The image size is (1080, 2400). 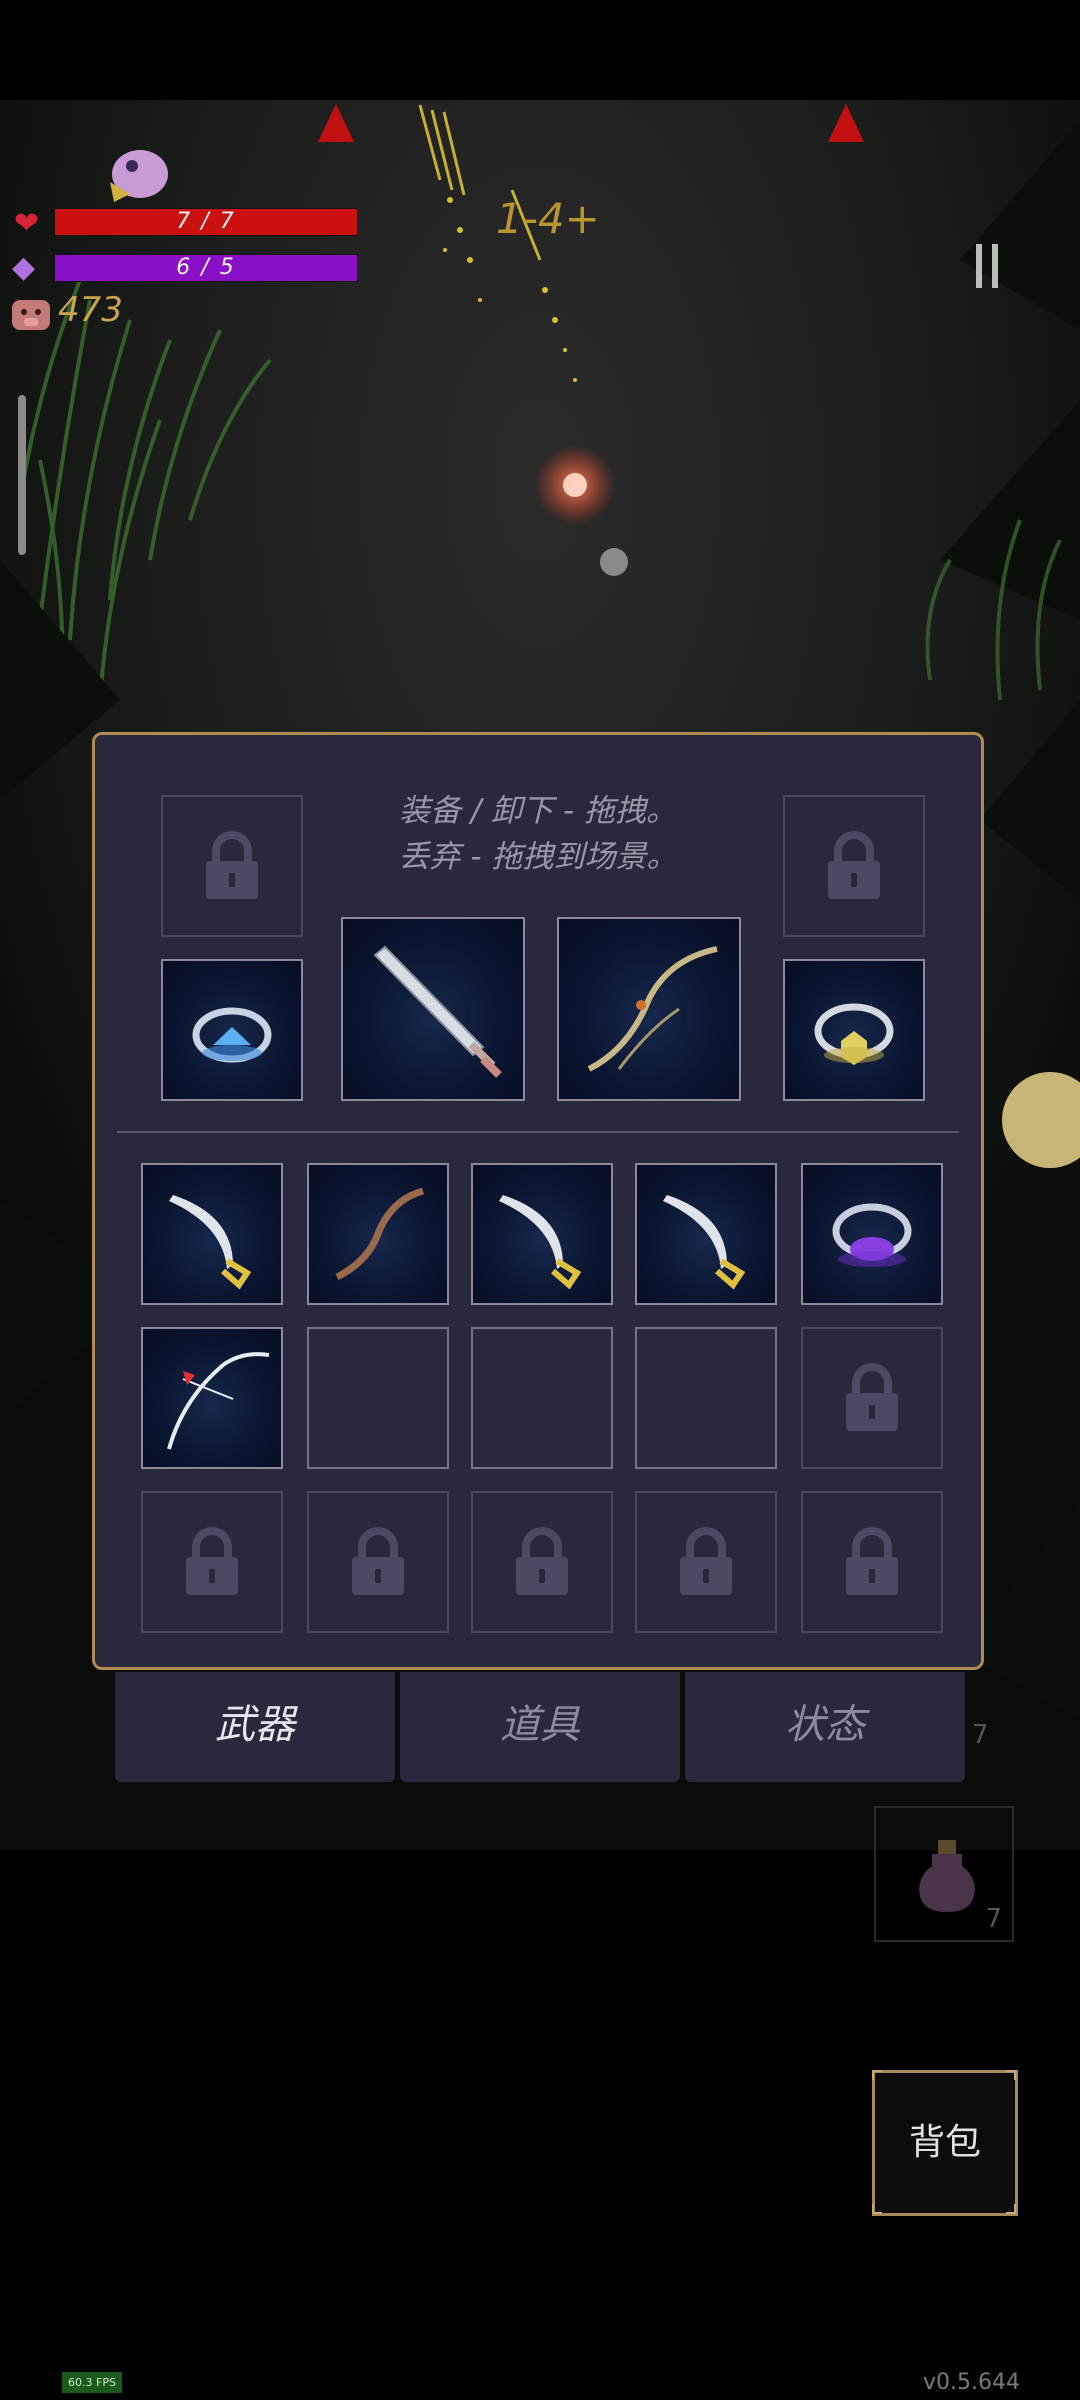 What do you see at coordinates (971, 2382) in the screenshot?
I see `version-label: v0.5.644` at bounding box center [971, 2382].